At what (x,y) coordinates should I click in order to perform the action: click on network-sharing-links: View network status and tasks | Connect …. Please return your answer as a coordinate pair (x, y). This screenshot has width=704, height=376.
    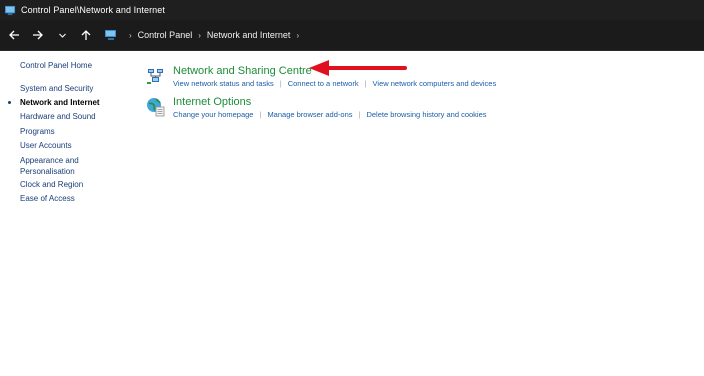
    Looking at the image, I should click on (334, 83).